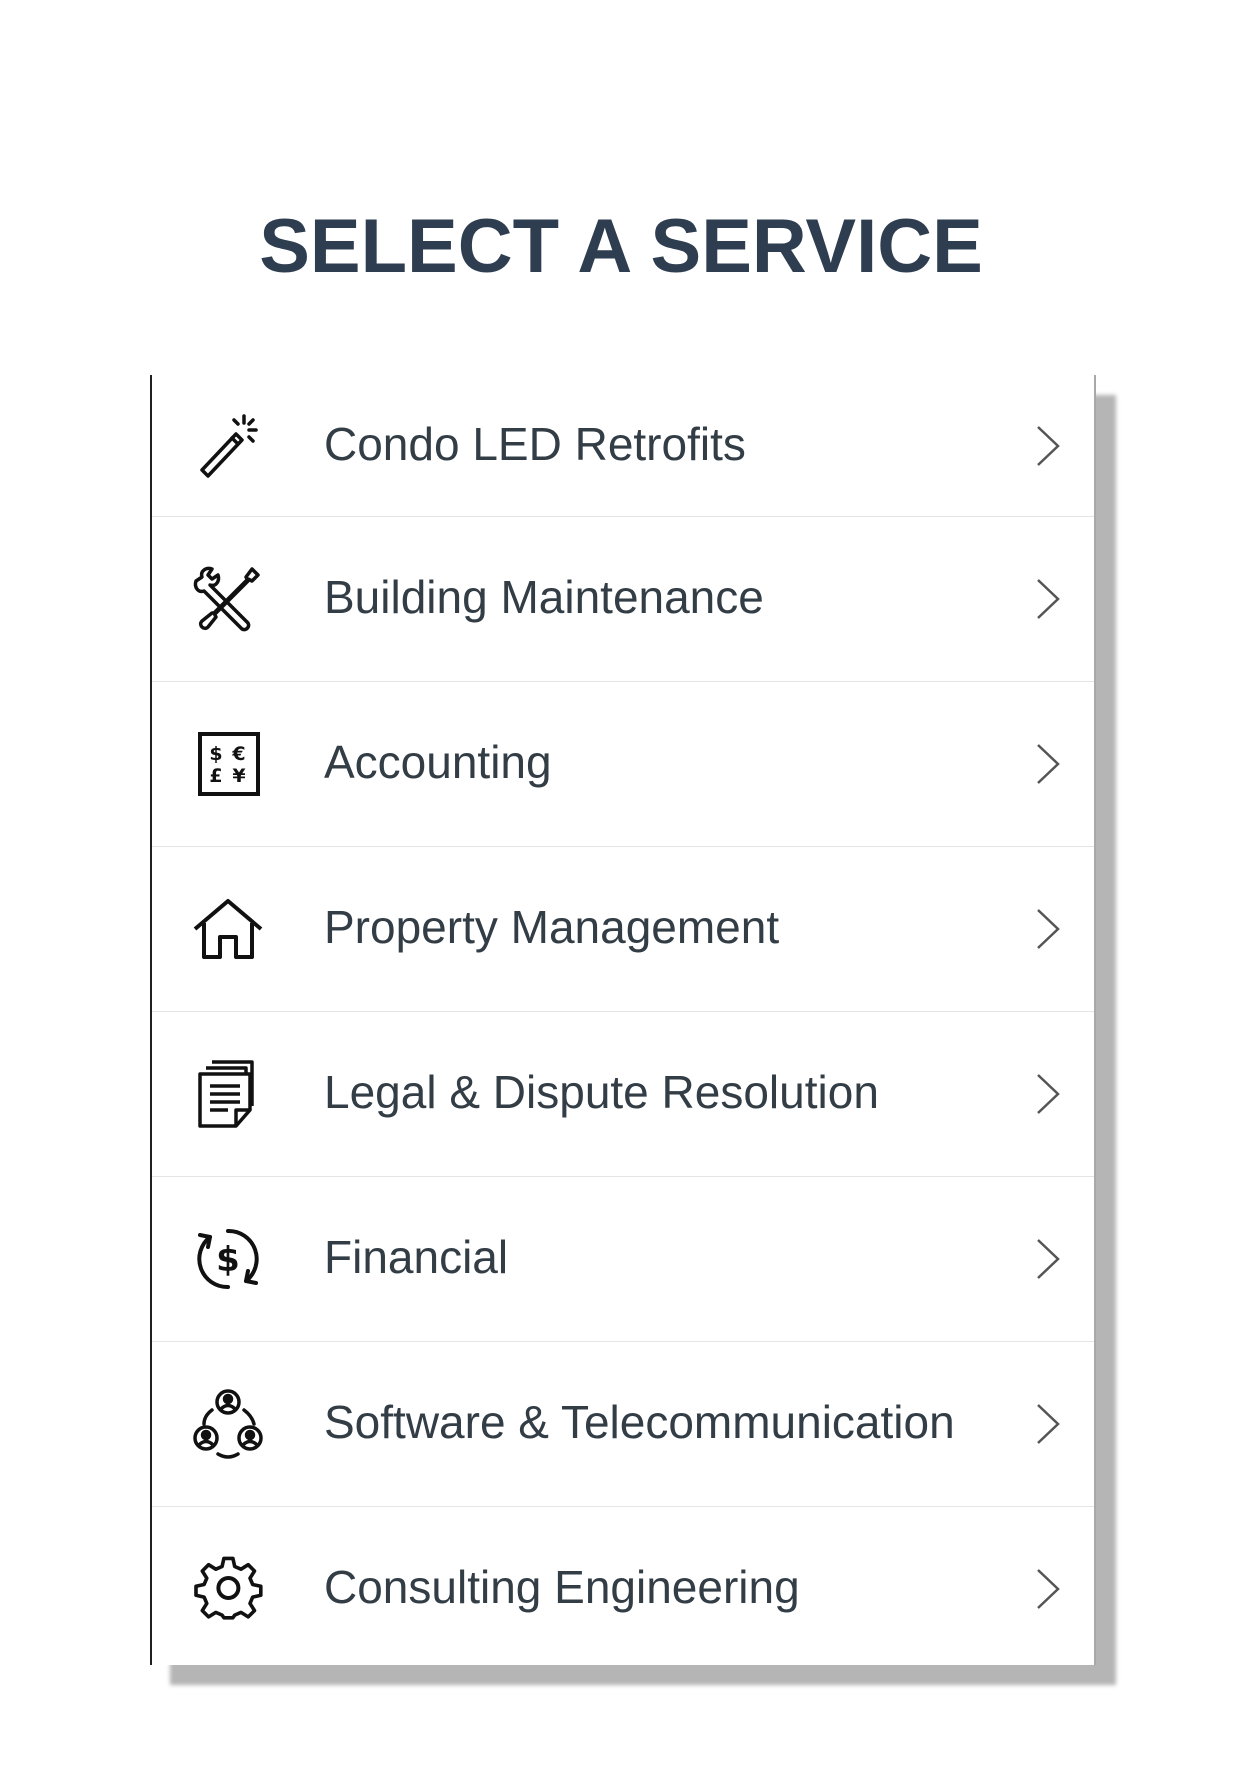 Image resolution: width=1242 pixels, height=1792 pixels. Describe the element at coordinates (228, 599) in the screenshot. I see `tools-icon` at that location.